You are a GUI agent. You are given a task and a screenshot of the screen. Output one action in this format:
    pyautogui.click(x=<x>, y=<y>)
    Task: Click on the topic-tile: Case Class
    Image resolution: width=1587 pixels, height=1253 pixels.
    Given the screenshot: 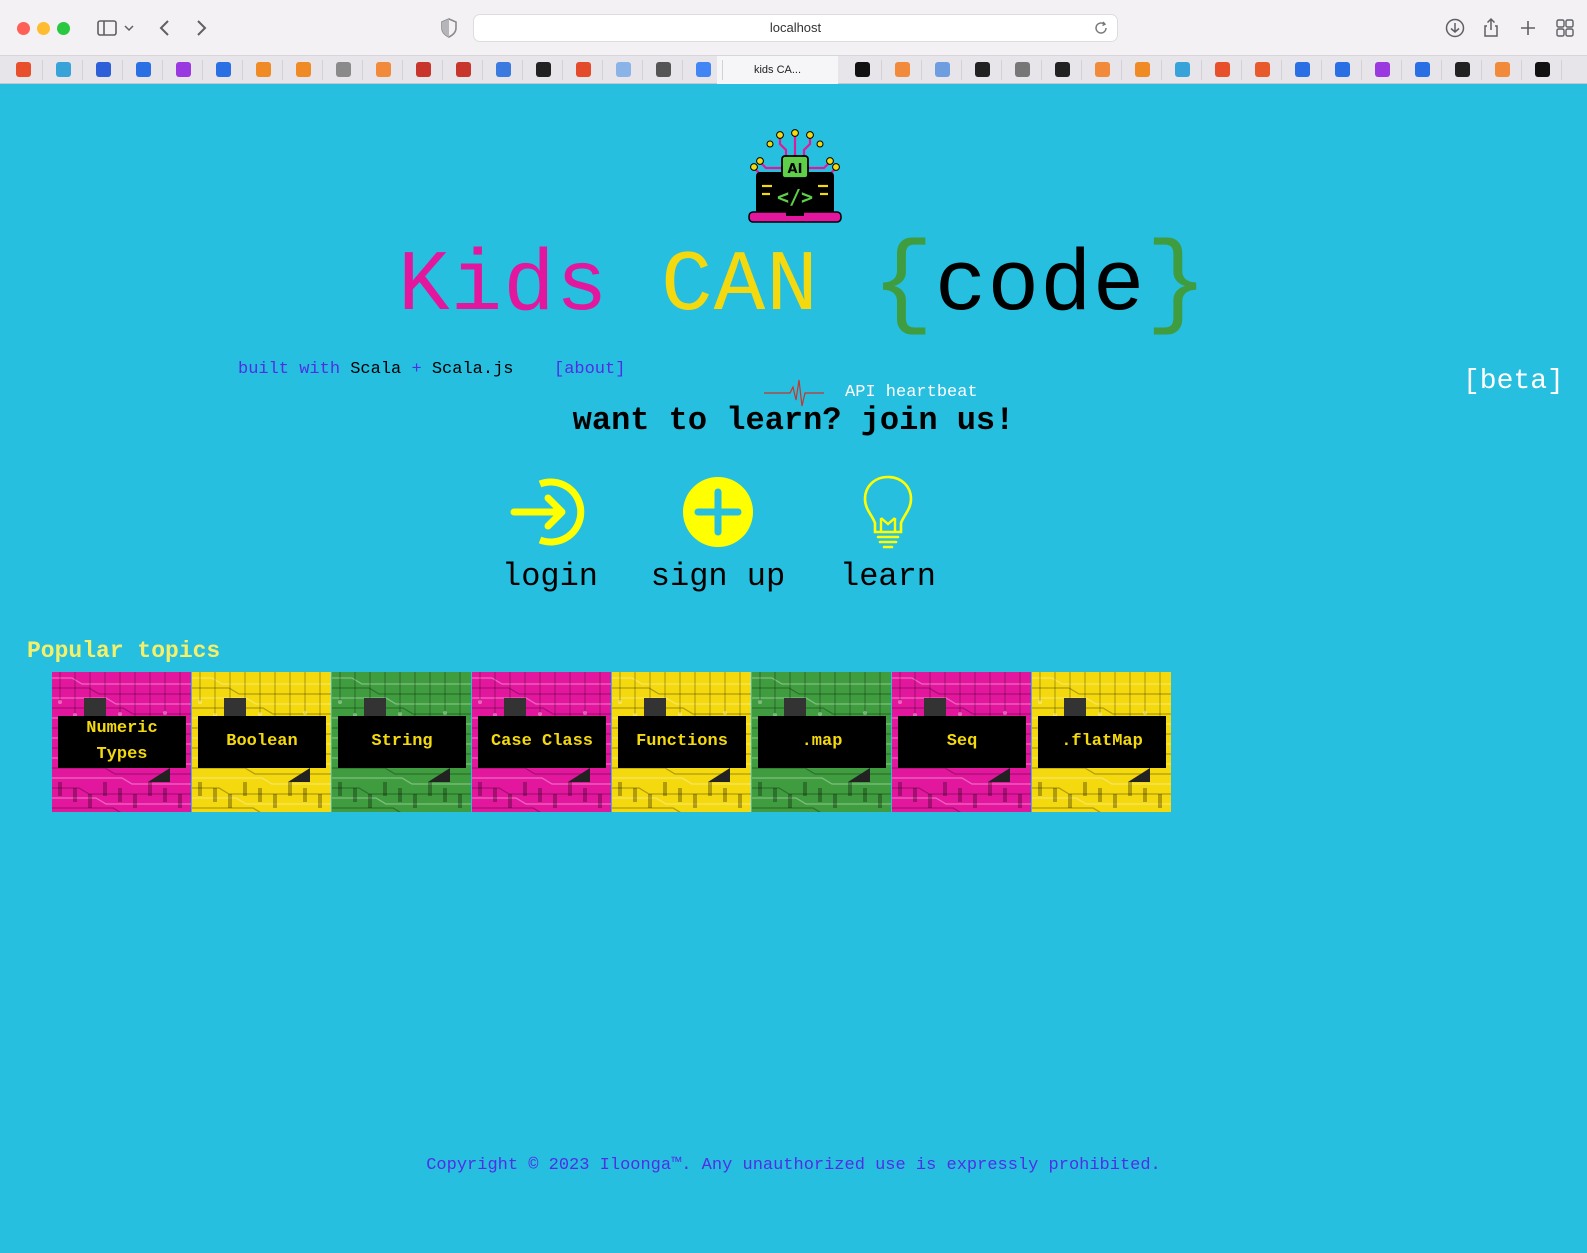 What is the action you would take?
    pyautogui.click(x=541, y=742)
    